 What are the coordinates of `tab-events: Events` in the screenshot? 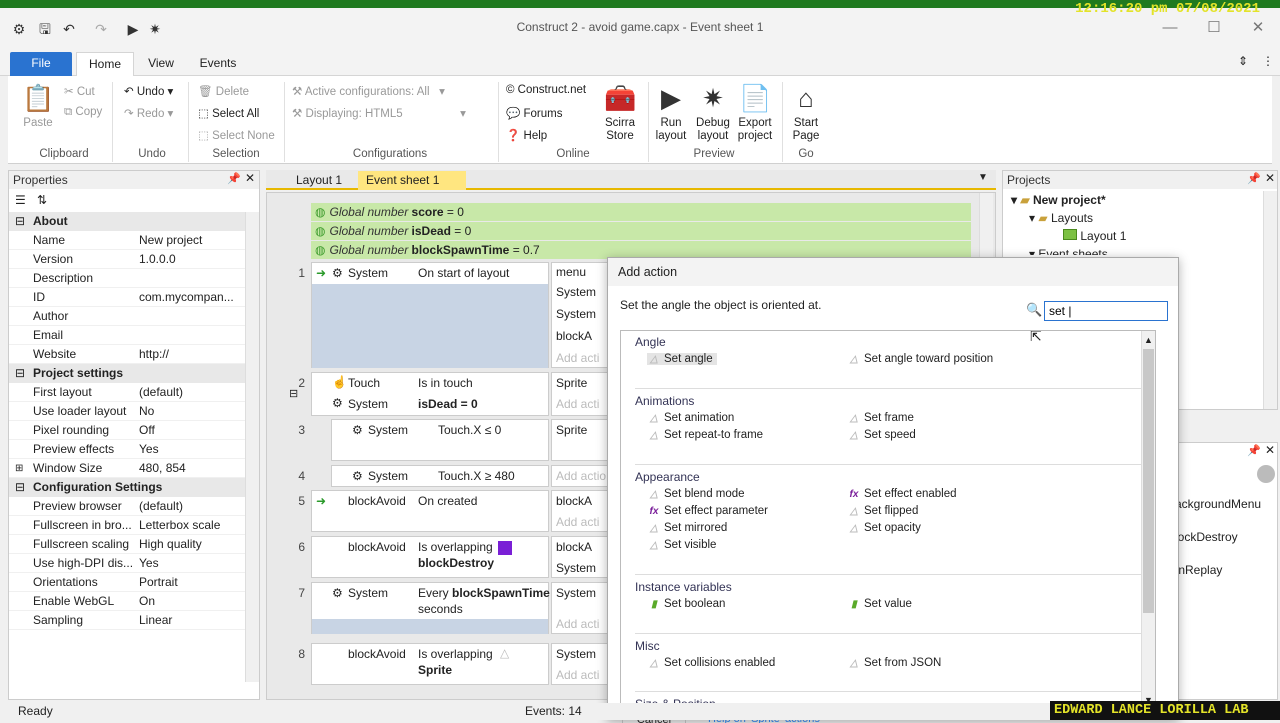 It's located at (218, 64).